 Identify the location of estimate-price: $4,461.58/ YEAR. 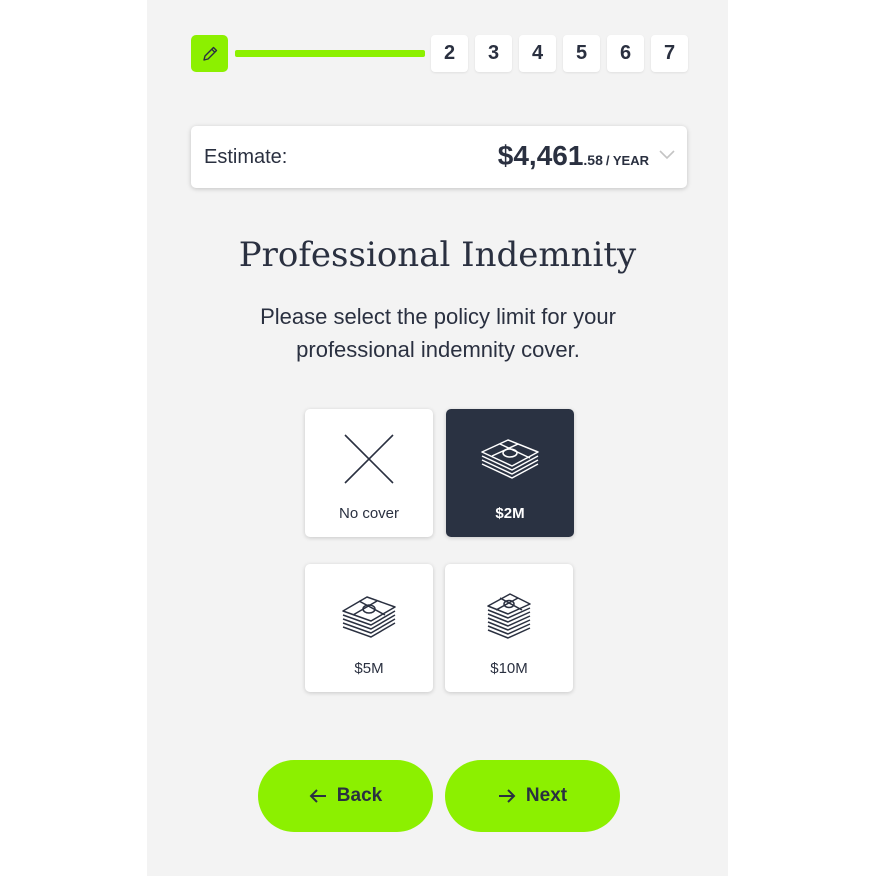
(573, 156).